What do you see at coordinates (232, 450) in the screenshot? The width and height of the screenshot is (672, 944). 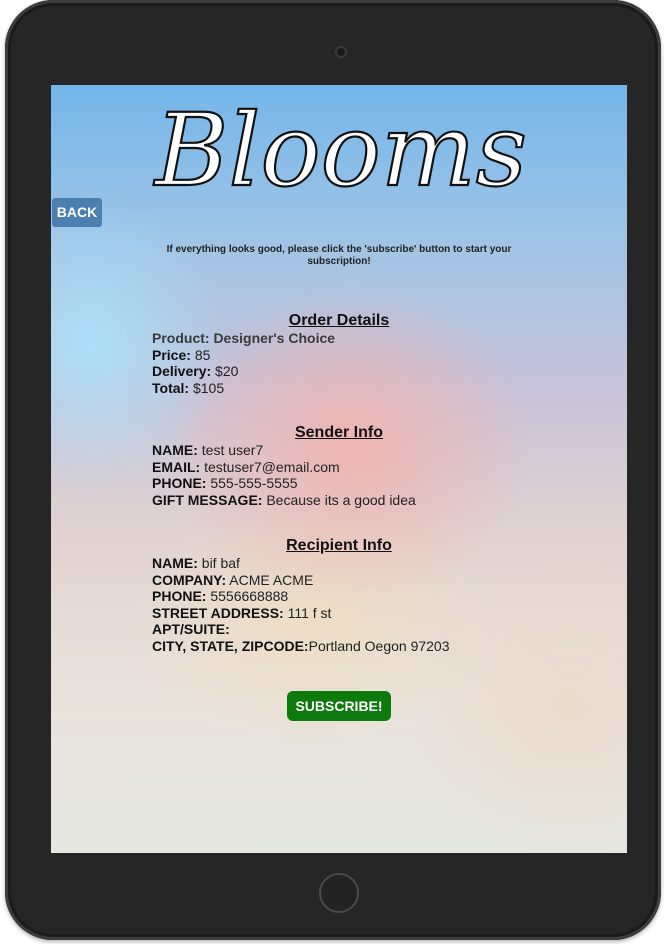 I see `sender-name-value: test user7` at bounding box center [232, 450].